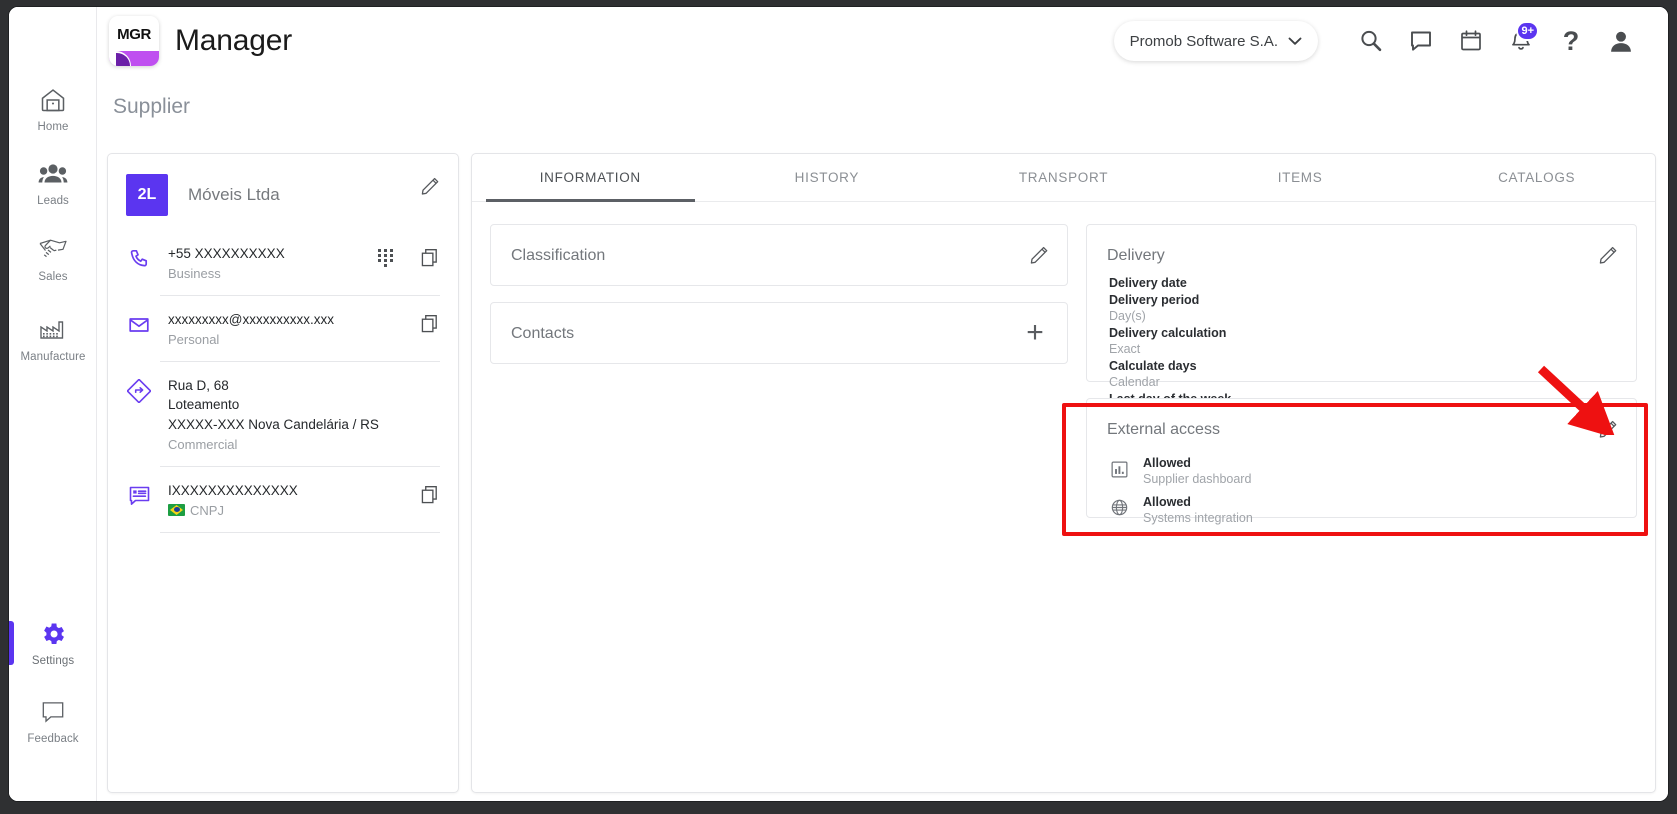 Image resolution: width=1677 pixels, height=814 pixels. I want to click on tab-catalogs: CATALOGS, so click(1536, 177).